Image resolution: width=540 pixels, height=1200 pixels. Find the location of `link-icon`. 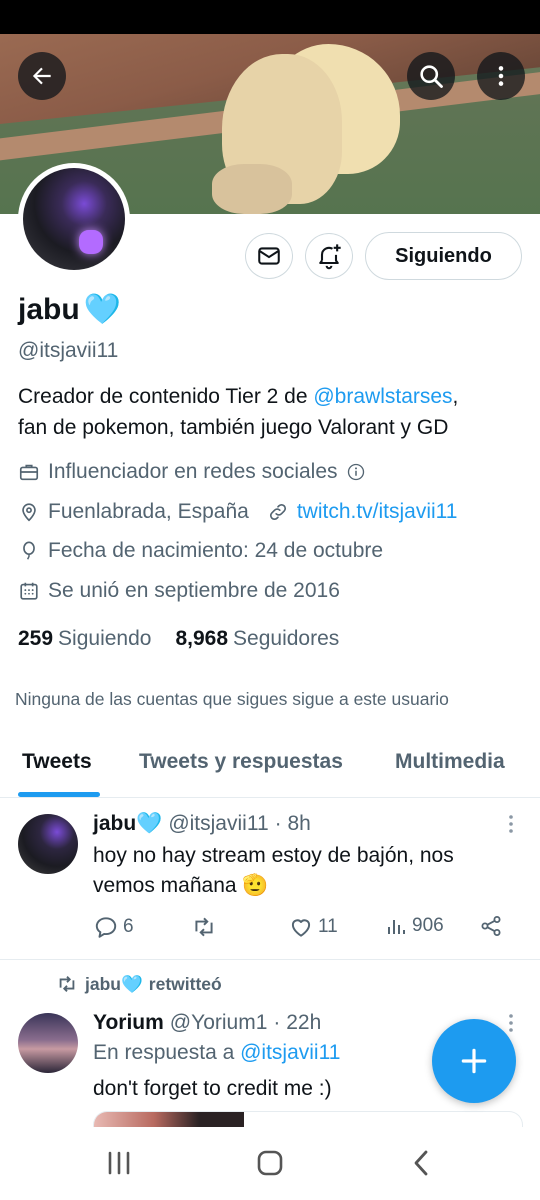

link-icon is located at coordinates (277, 512).